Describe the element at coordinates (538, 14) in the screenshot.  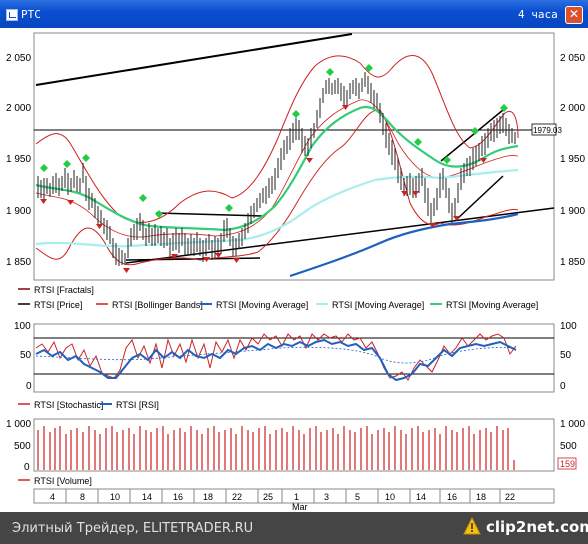
I see `timeframe-label: 4 часа` at that location.